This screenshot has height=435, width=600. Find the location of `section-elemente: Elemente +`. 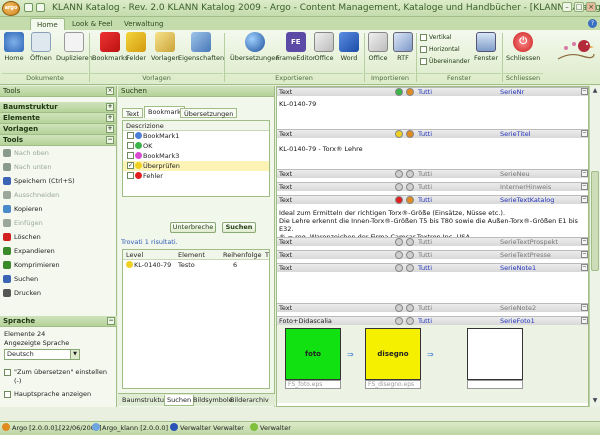

section-elemente: Elemente + is located at coordinates (58, 118).